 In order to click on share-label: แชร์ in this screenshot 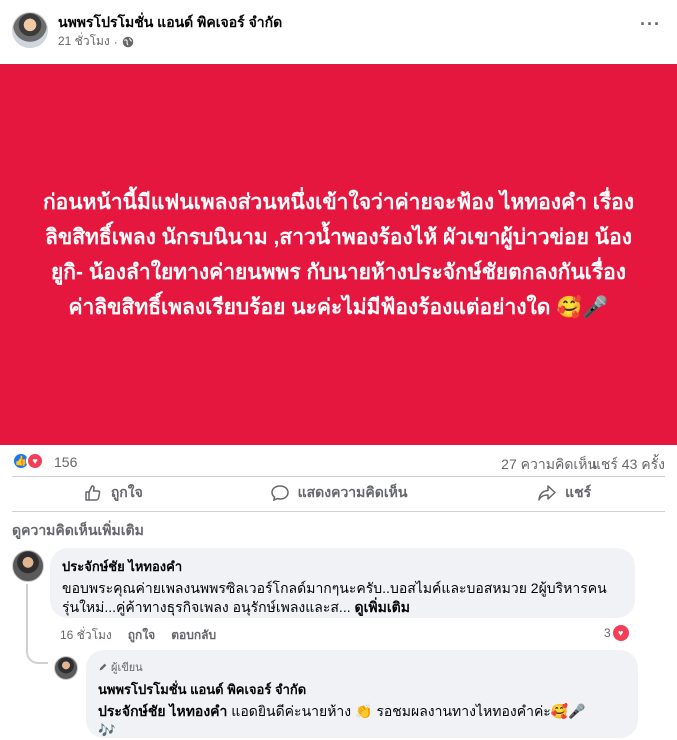, I will do `click(578, 492)`.